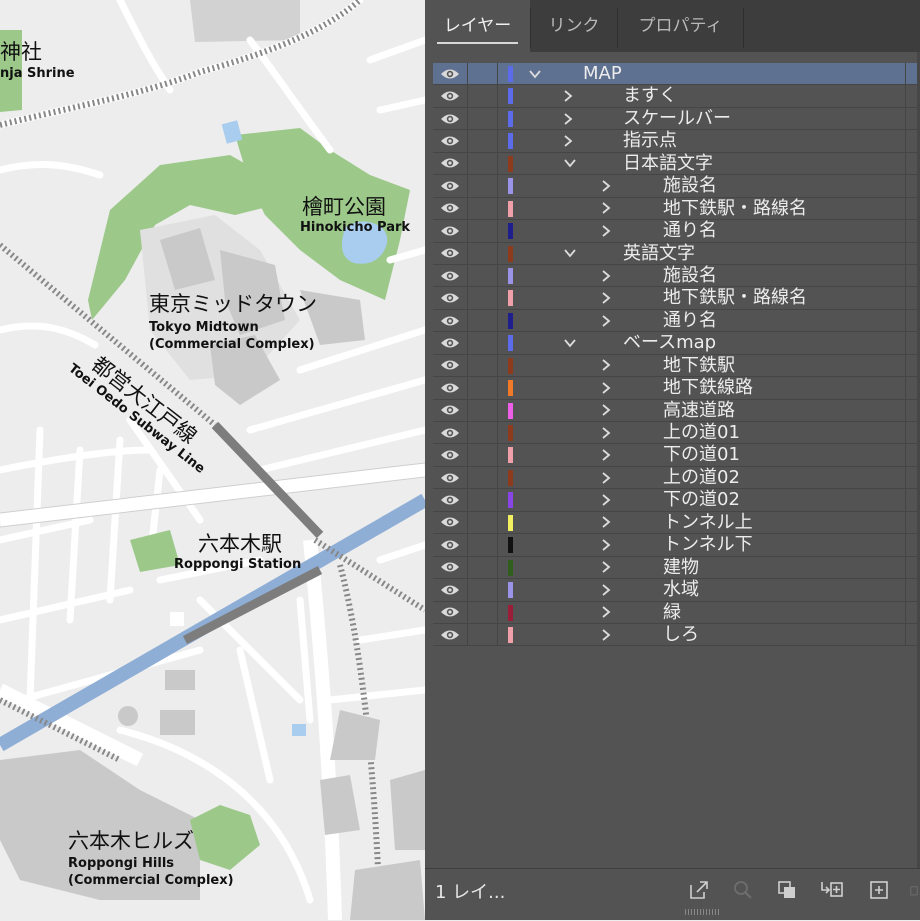 The height and width of the screenshot is (921, 920). What do you see at coordinates (676, 119) in the screenshot?
I see `layer-row: スケールバー` at bounding box center [676, 119].